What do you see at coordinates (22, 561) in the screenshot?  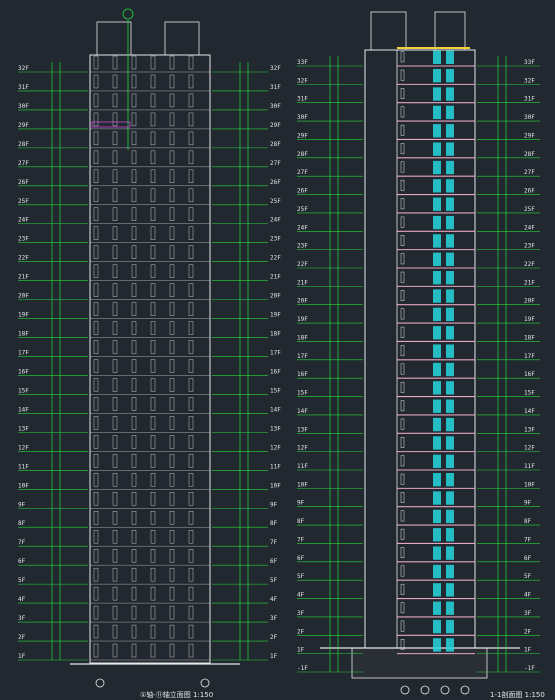 I see `left-floor-label: 6F` at bounding box center [22, 561].